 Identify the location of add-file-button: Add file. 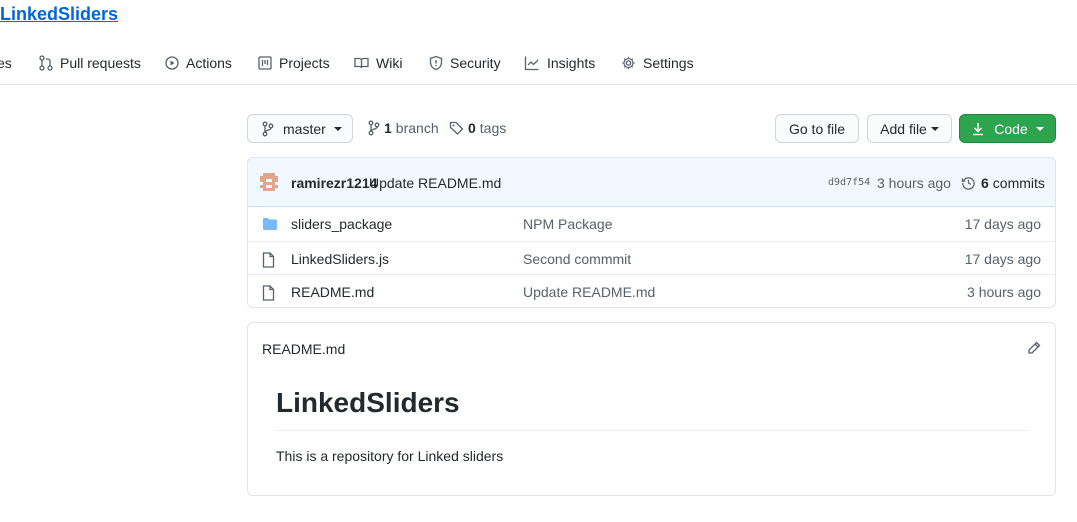
(909, 128).